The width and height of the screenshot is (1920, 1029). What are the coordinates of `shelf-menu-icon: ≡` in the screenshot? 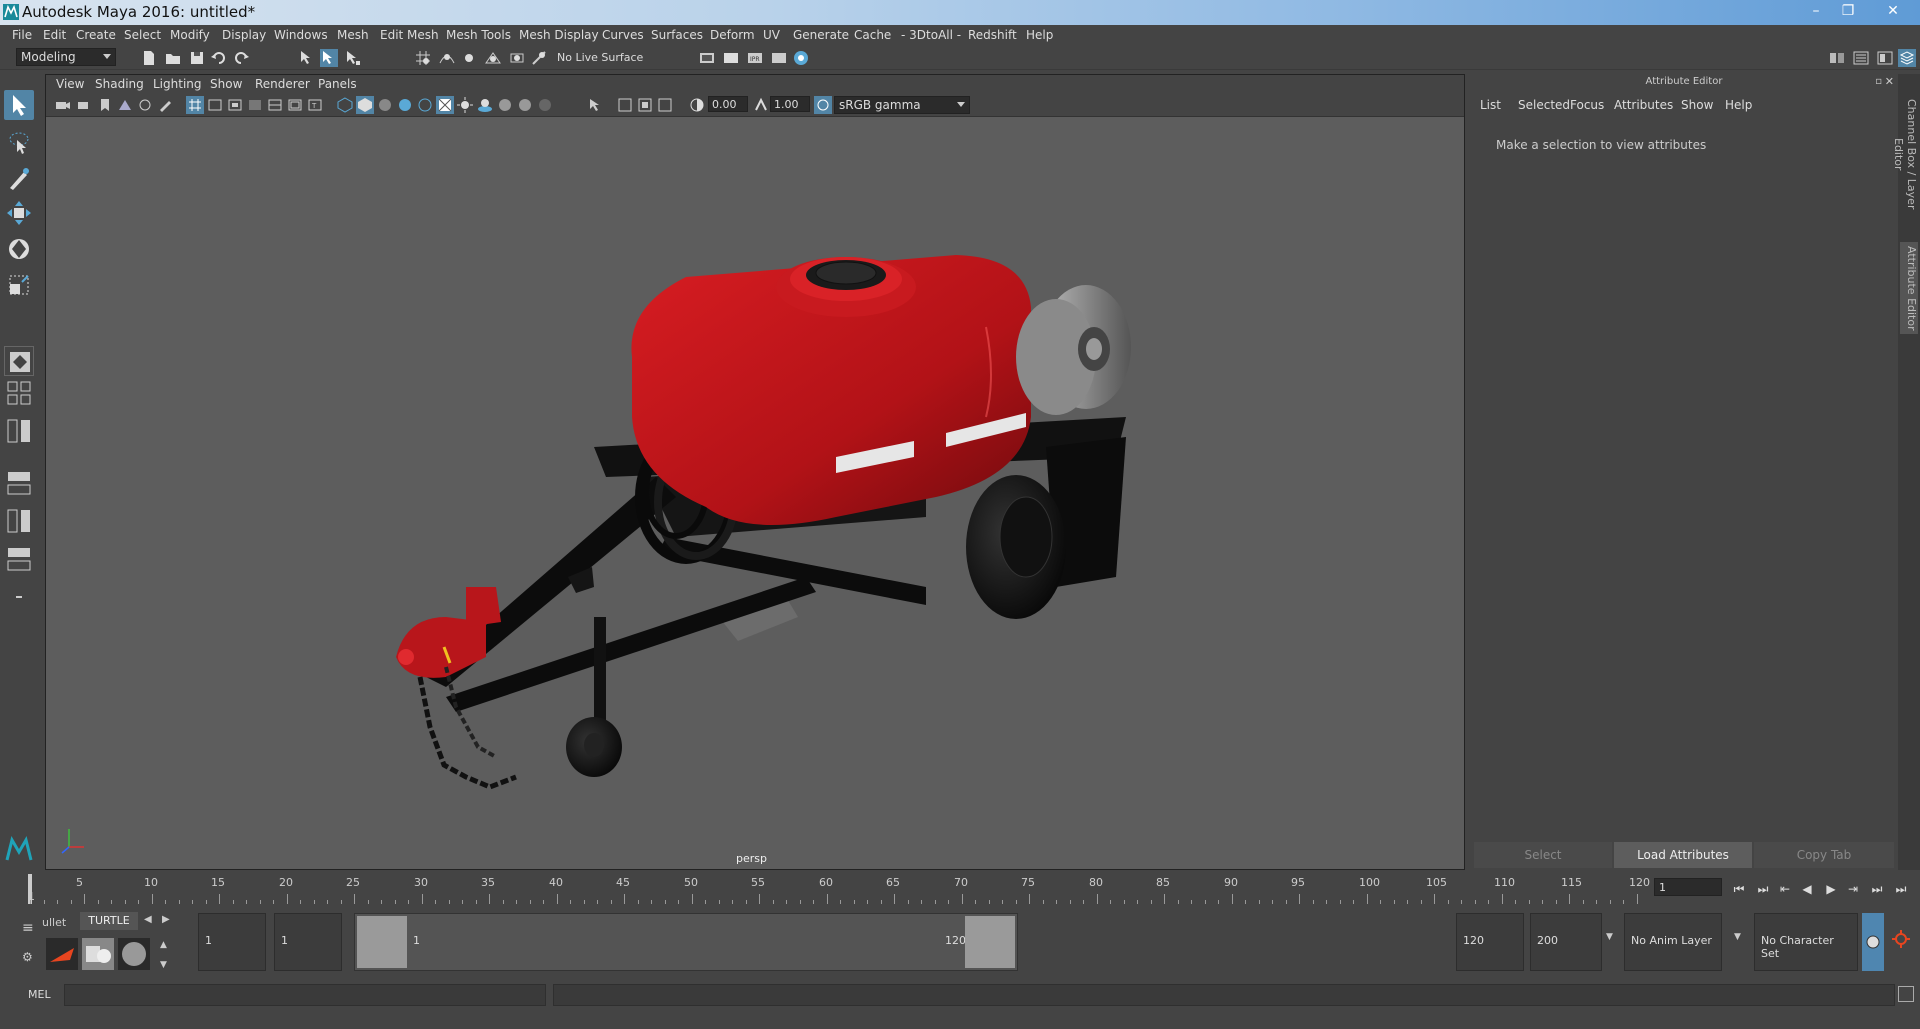 It's located at (28, 928).